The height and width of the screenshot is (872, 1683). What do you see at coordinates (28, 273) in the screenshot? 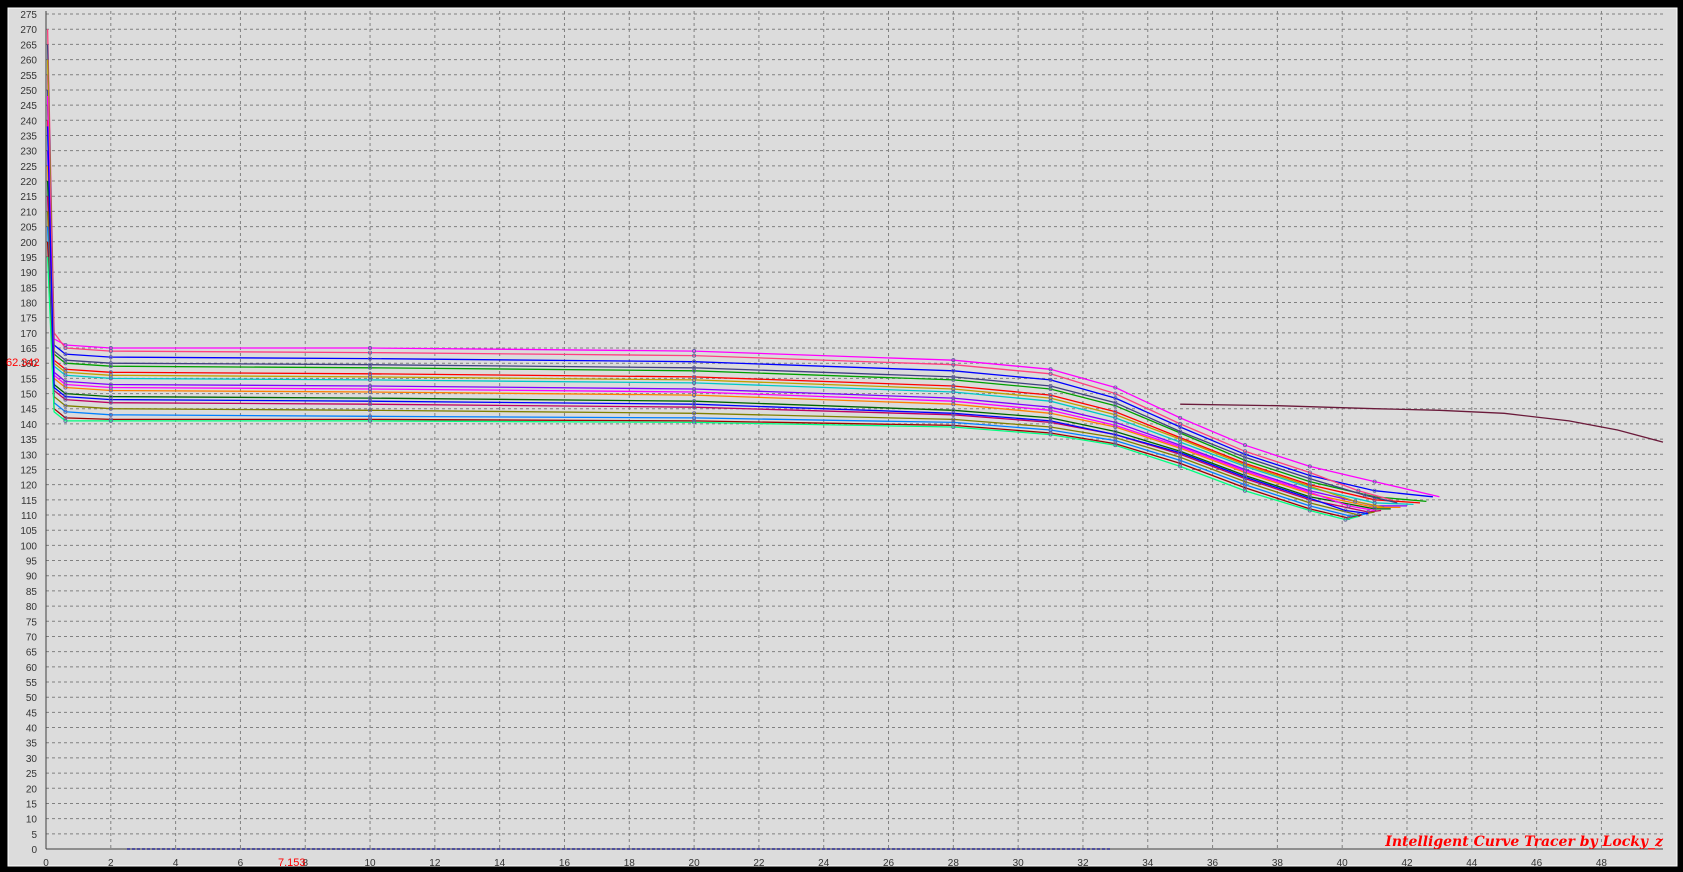
I see `y-tick-label: 190` at bounding box center [28, 273].